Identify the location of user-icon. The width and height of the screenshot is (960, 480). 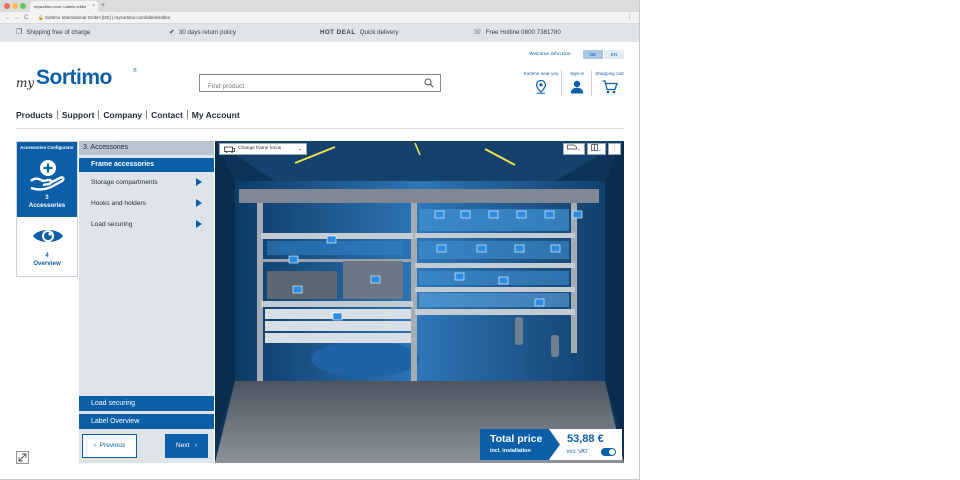
(577, 87).